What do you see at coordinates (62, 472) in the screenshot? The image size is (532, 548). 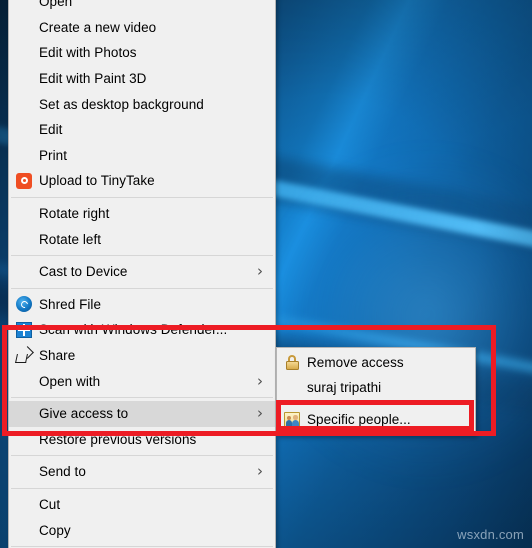 I see `menu-item-label: Send to` at bounding box center [62, 472].